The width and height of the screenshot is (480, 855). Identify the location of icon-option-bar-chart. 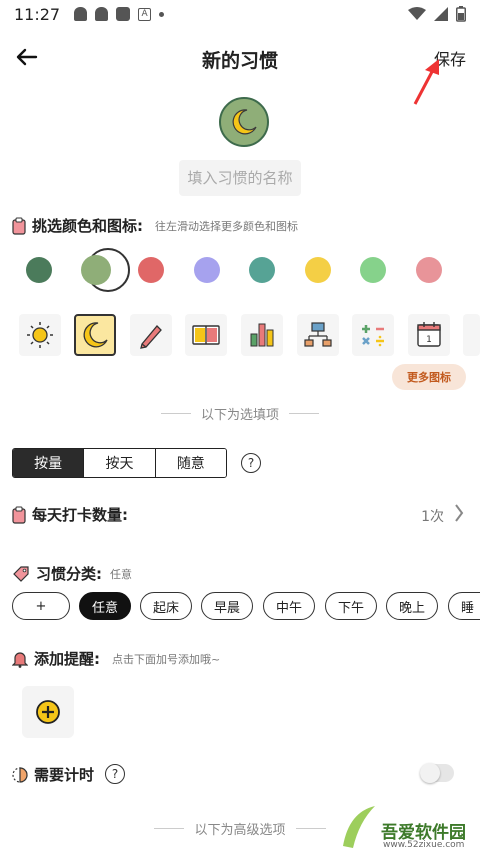
(262, 335).